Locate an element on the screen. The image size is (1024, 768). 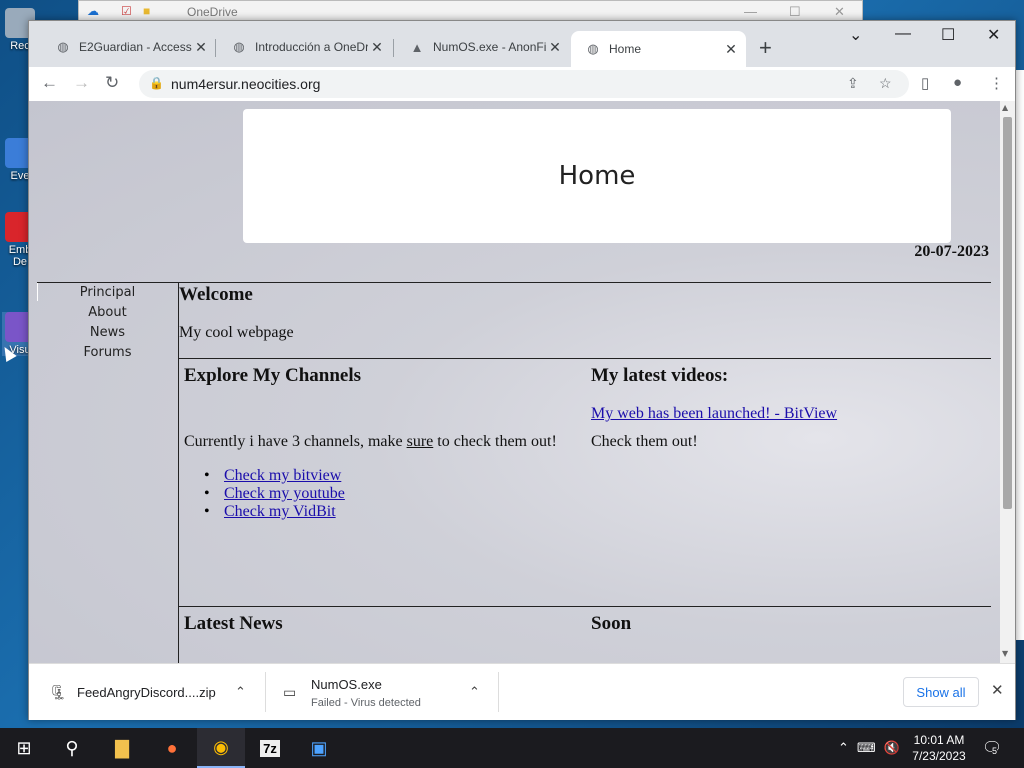
firefox-button: ● is located at coordinates (172, 748).